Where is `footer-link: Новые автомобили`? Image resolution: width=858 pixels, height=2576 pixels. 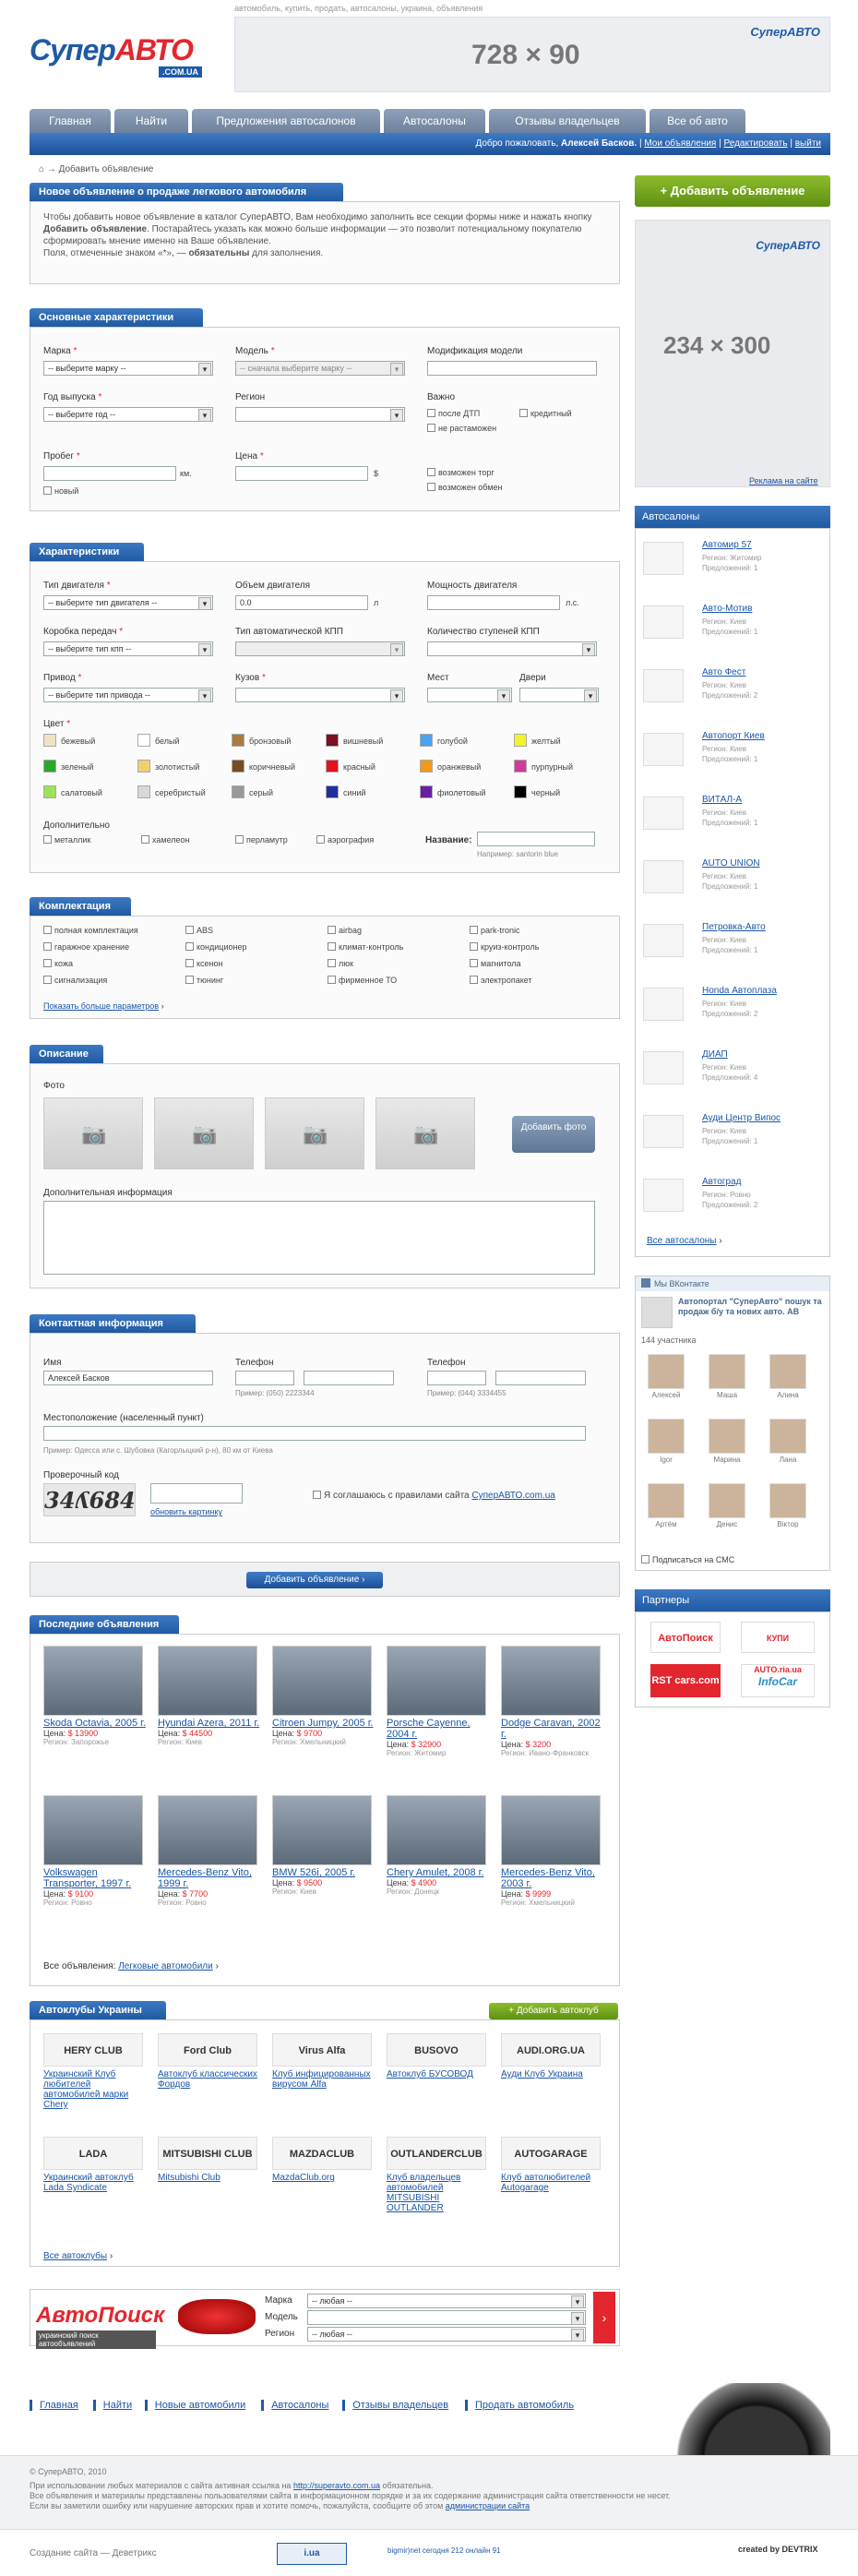
footer-link: Новые автомобили is located at coordinates (194, 2406).